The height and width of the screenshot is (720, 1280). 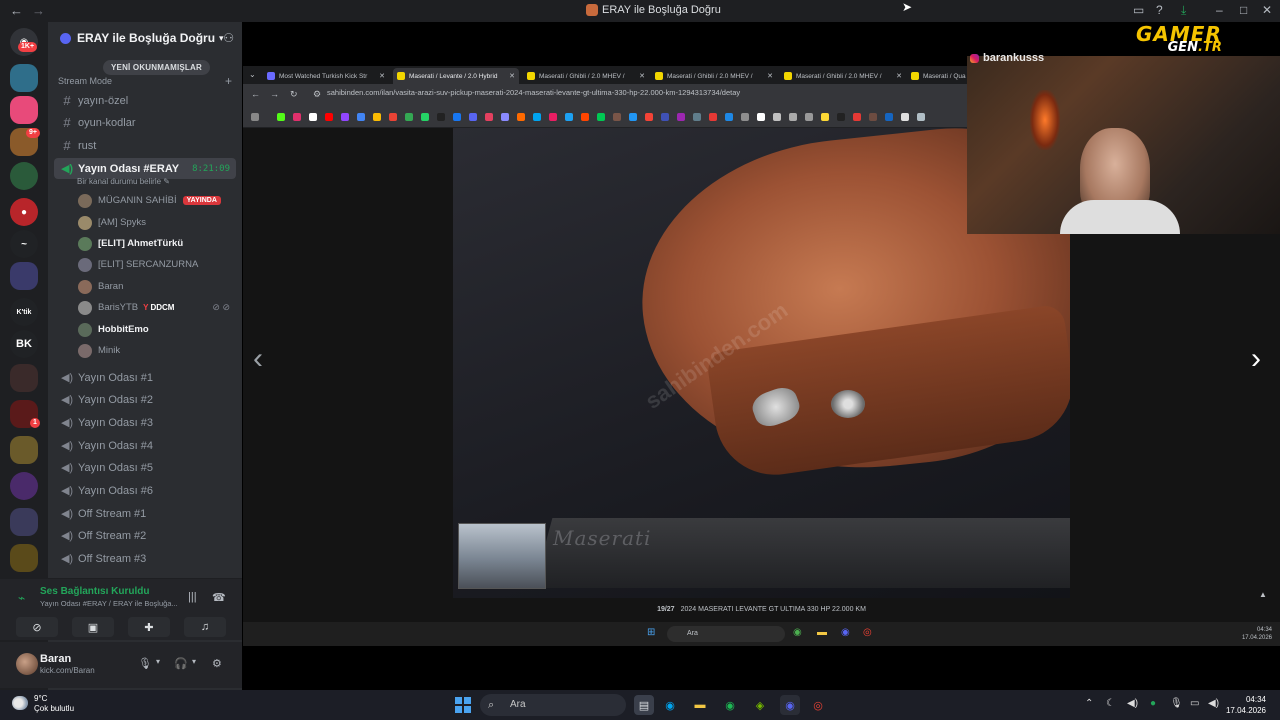 What do you see at coordinates (818, 705) in the screenshot?
I see `chrome-icon: ◎` at bounding box center [818, 705].